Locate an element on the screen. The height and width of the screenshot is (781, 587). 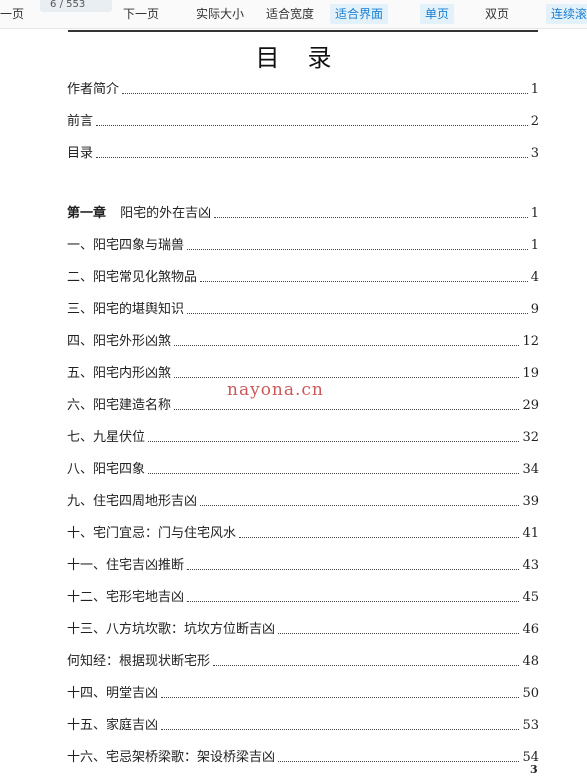
prev-page-button: 一页 is located at coordinates (12, 14).